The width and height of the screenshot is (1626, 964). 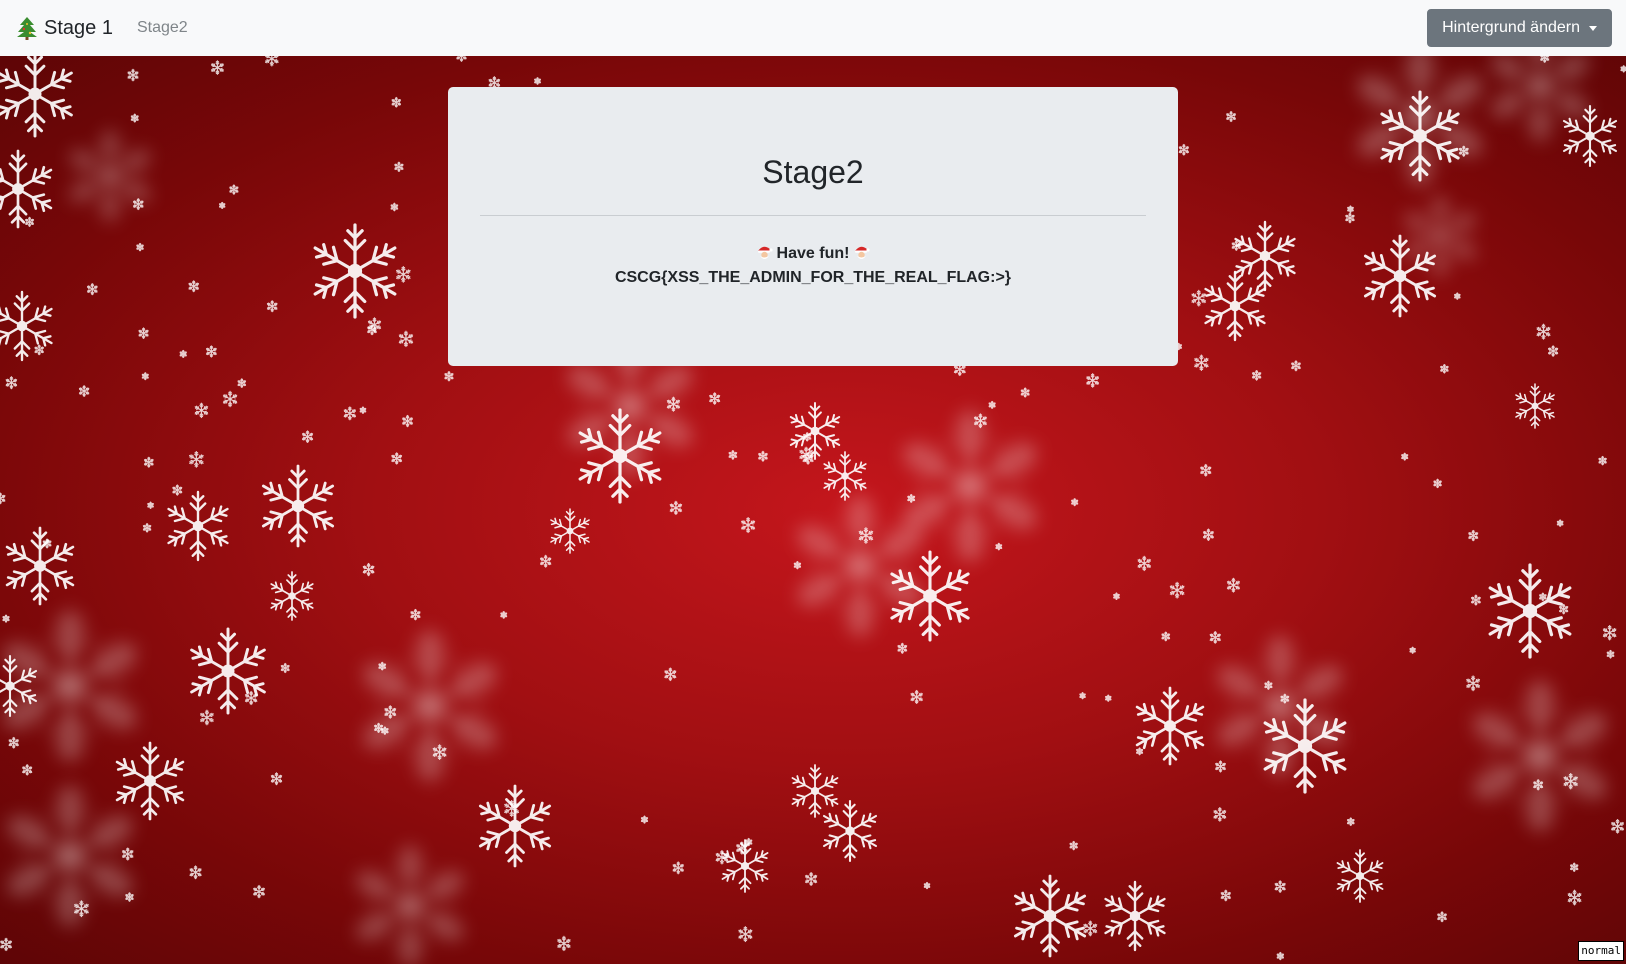 What do you see at coordinates (813, 215) in the screenshot?
I see `card-divider` at bounding box center [813, 215].